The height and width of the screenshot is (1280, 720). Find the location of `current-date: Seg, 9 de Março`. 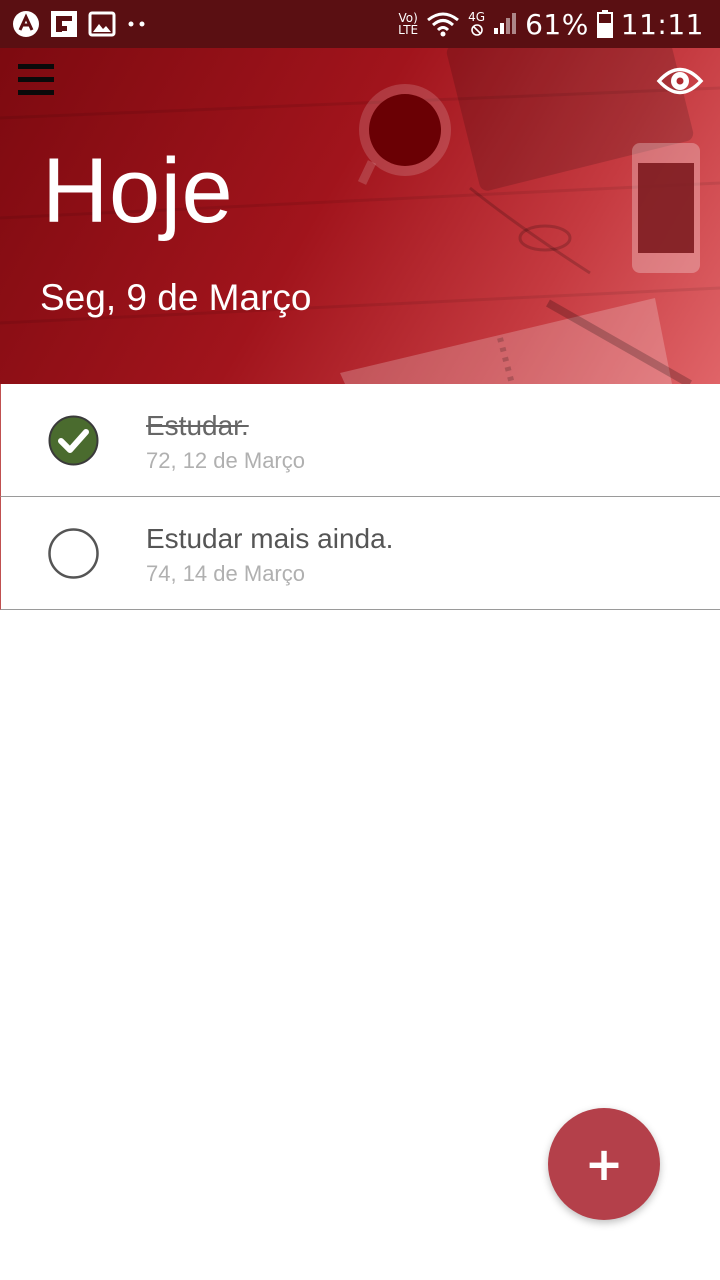

current-date: Seg, 9 de Março is located at coordinates (176, 297).